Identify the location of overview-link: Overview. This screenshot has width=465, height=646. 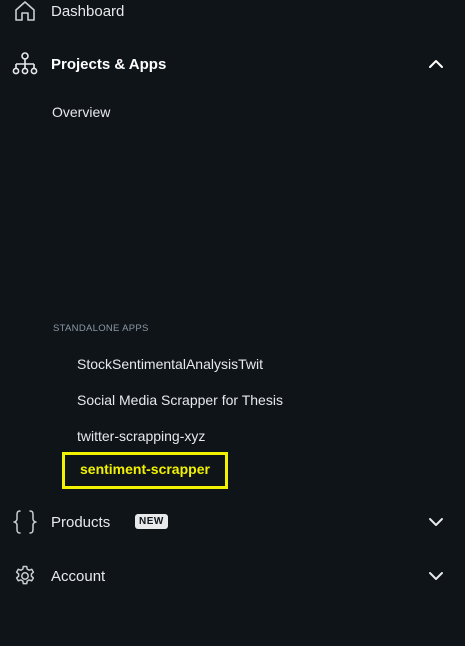
(81, 112).